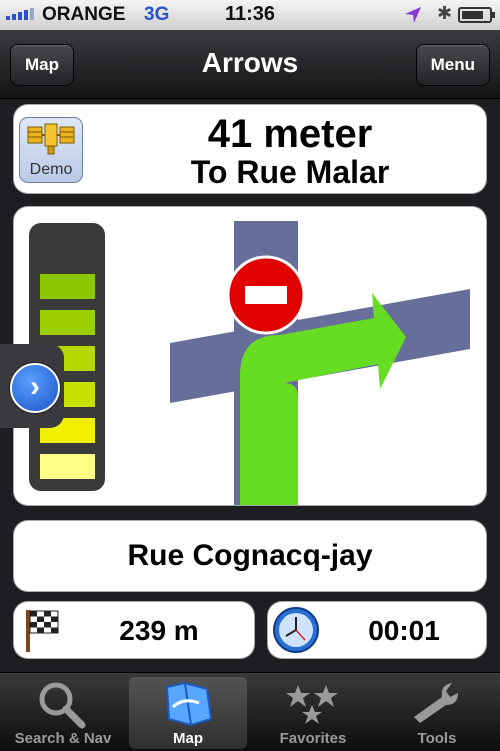 This screenshot has height=751, width=500. Describe the element at coordinates (63, 738) in the screenshot. I see `tab-label: Search & Nav` at that location.